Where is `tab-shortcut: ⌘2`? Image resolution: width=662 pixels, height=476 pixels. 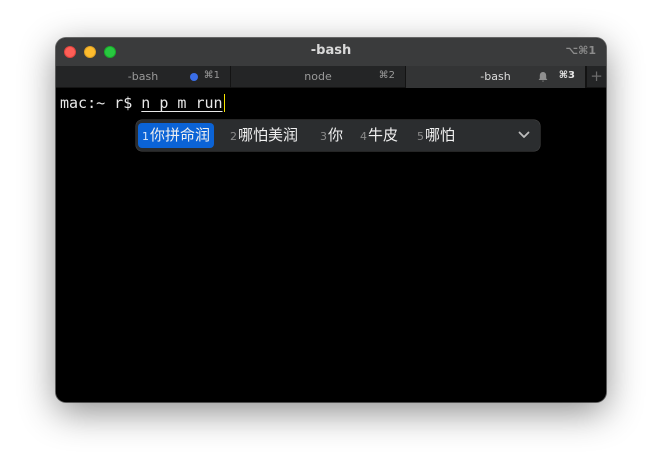 tab-shortcut: ⌘2 is located at coordinates (386, 75).